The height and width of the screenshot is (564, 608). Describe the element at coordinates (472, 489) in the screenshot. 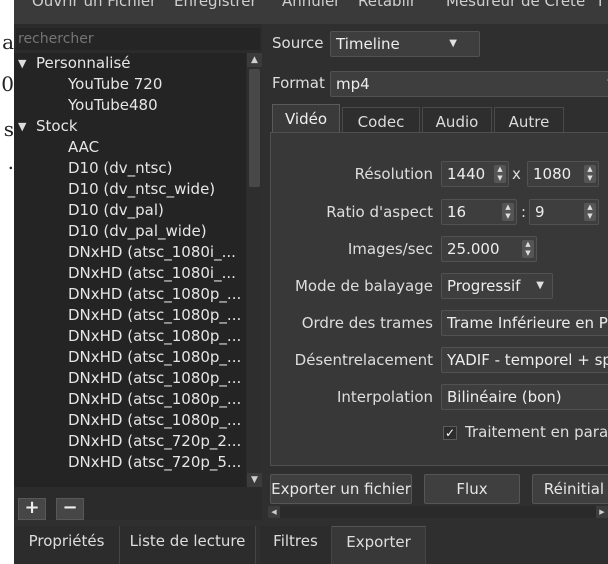

I see `stream-button: Flux` at that location.